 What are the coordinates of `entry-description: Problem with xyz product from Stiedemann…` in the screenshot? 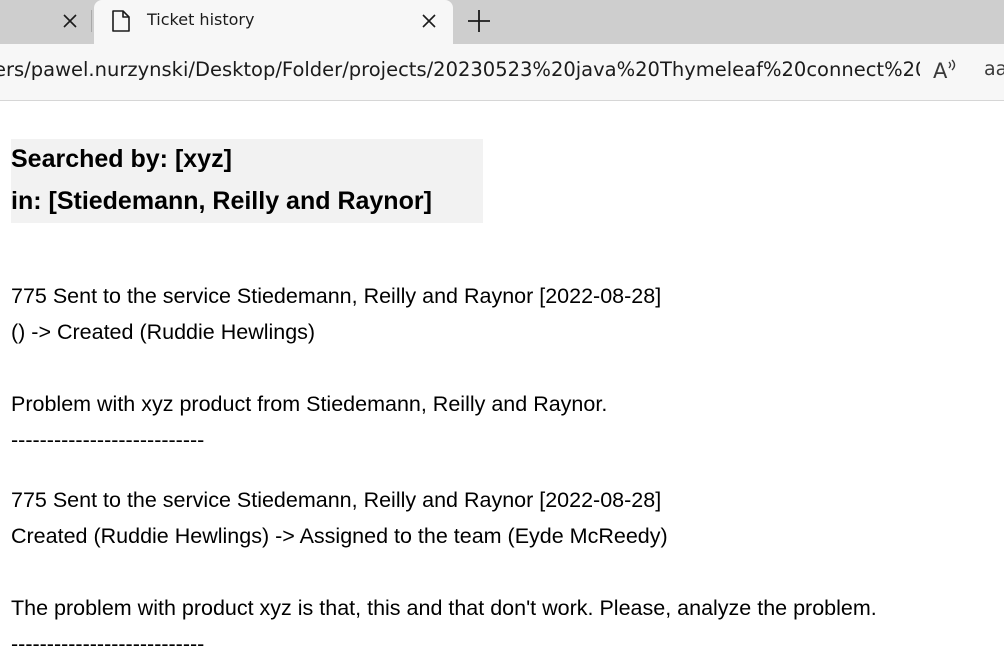 It's located at (309, 404).